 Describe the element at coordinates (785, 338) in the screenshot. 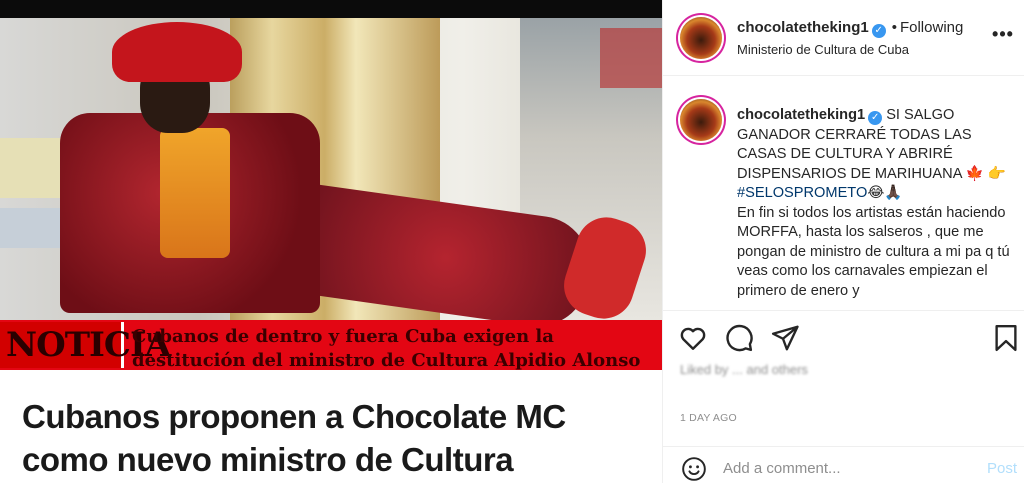

I see `share-icon` at that location.